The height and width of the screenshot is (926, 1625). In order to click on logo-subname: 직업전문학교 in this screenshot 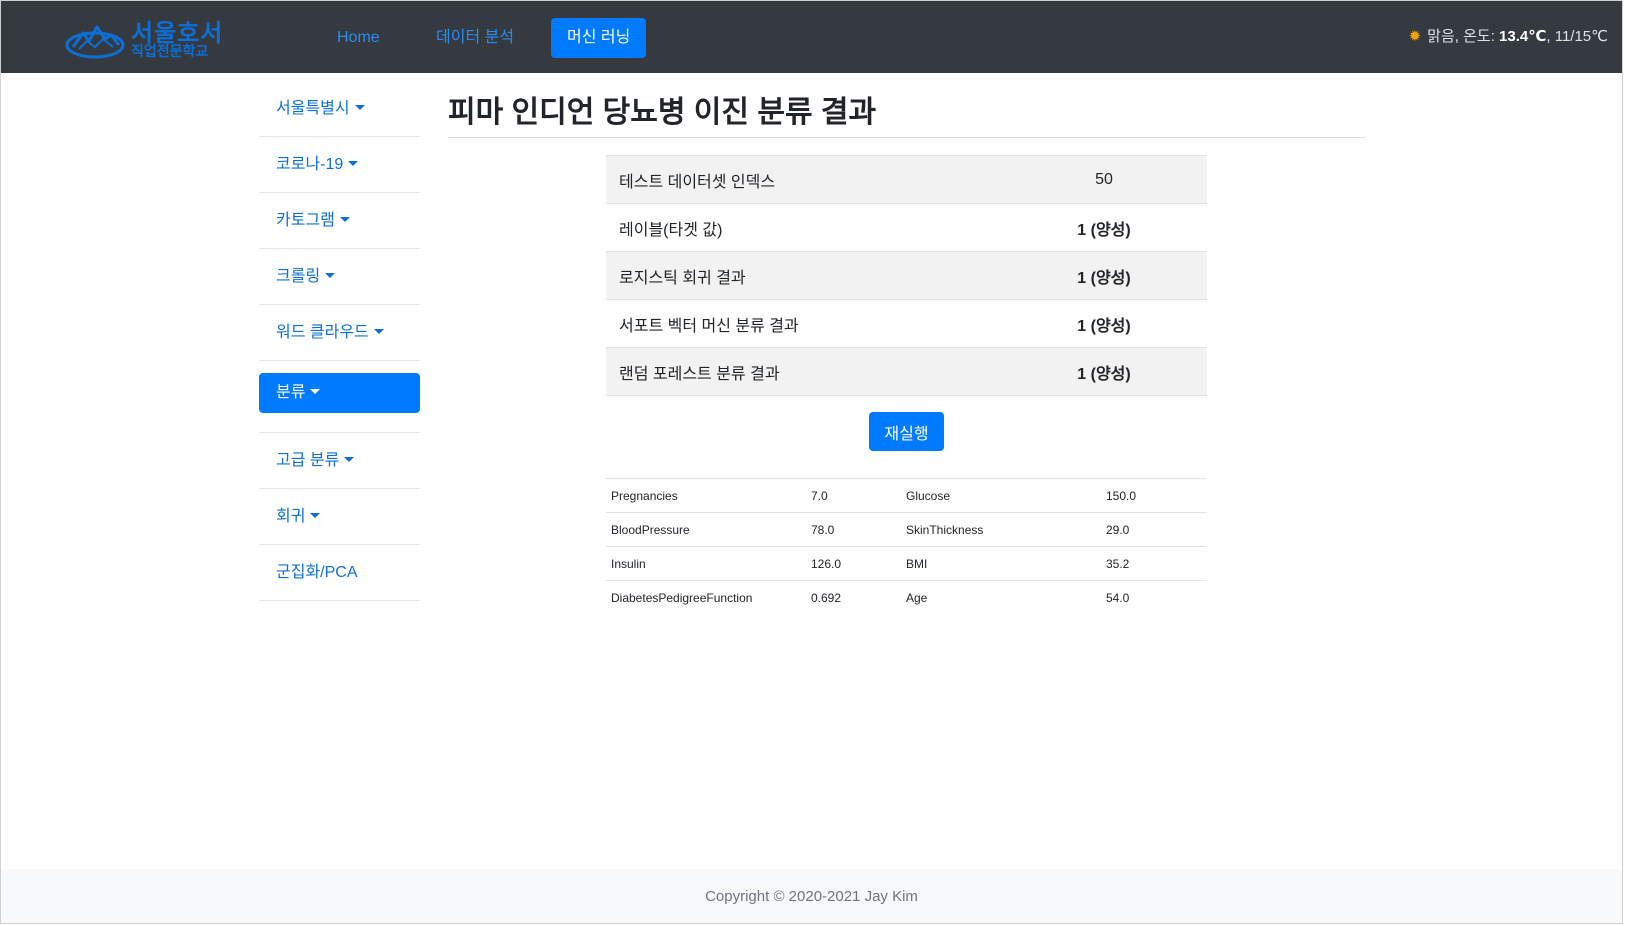, I will do `click(170, 51)`.